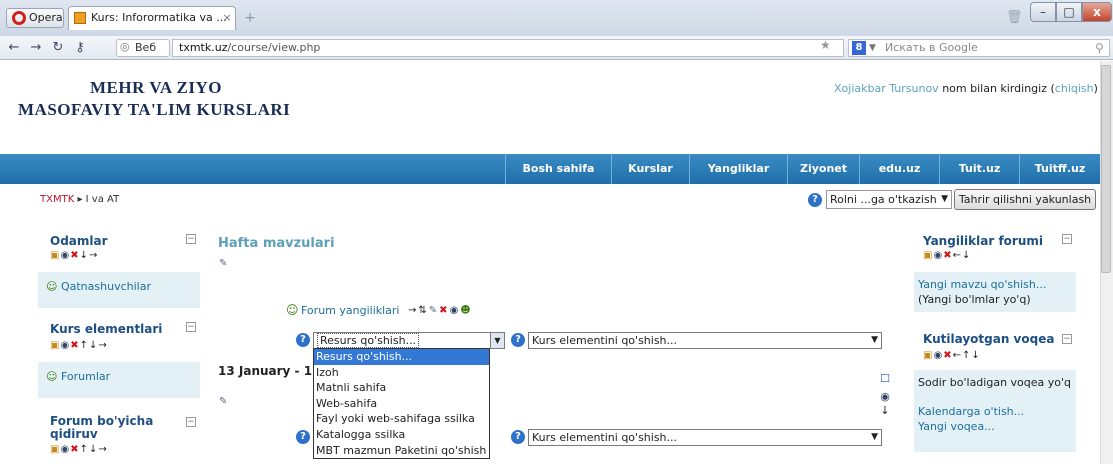 The image size is (1113, 464). I want to click on highlight-icon: ☐, so click(885, 379).